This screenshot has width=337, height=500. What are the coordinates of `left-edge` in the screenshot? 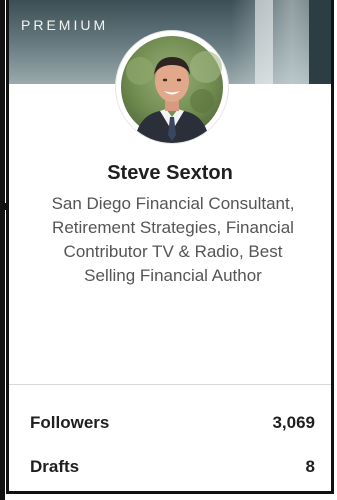 It's located at (2, 250).